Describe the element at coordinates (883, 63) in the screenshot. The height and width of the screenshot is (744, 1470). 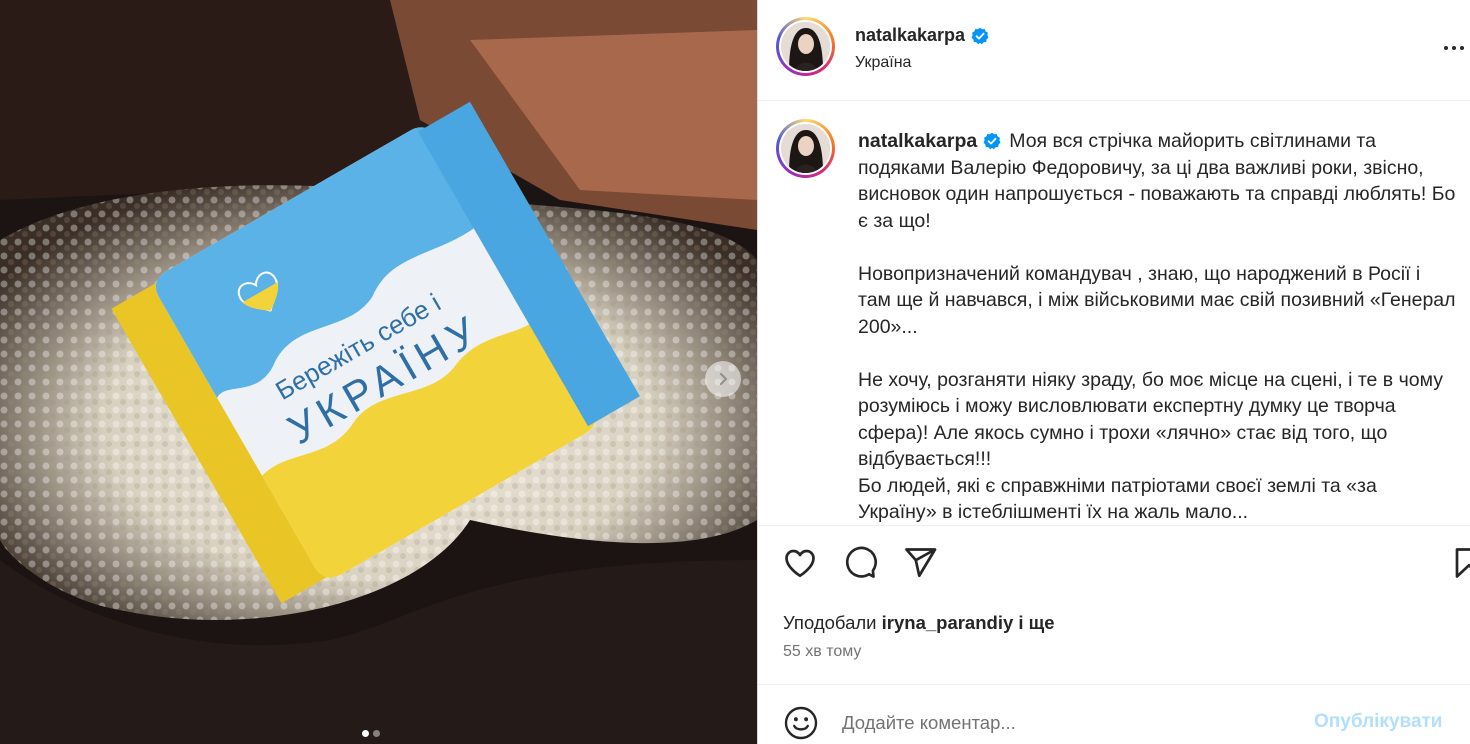
I see `post-location: Україна` at that location.